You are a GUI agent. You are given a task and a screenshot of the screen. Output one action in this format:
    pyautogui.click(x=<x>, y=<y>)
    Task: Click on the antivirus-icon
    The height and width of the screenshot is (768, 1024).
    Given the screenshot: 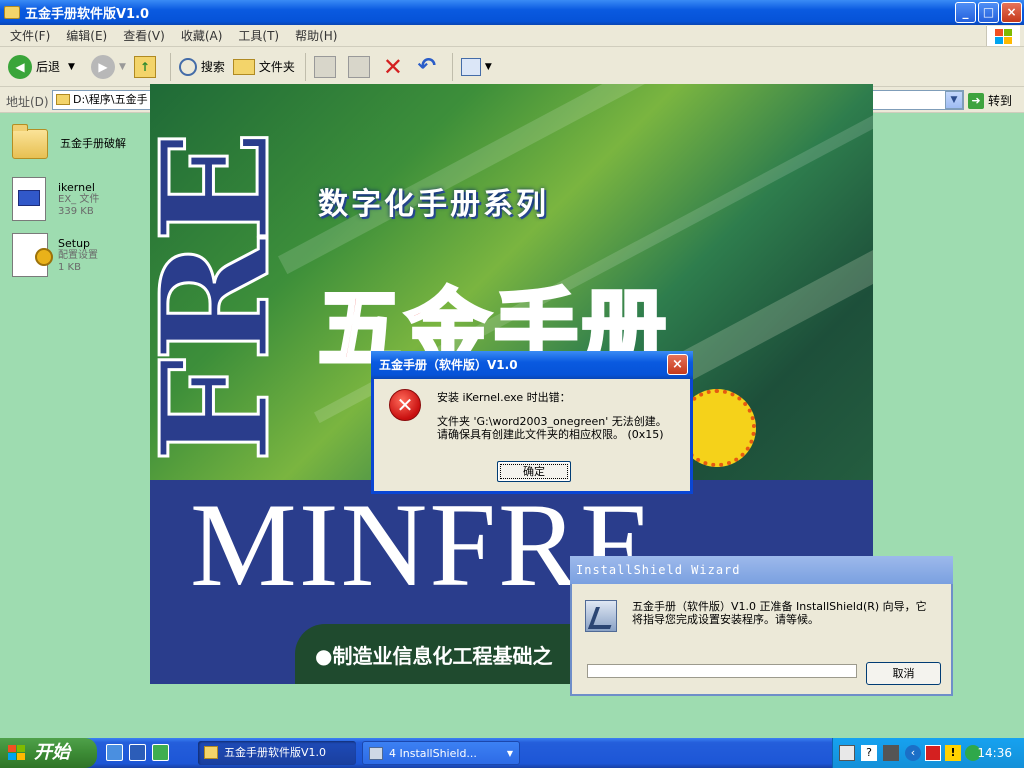 What is the action you would take?
    pyautogui.click(x=933, y=753)
    